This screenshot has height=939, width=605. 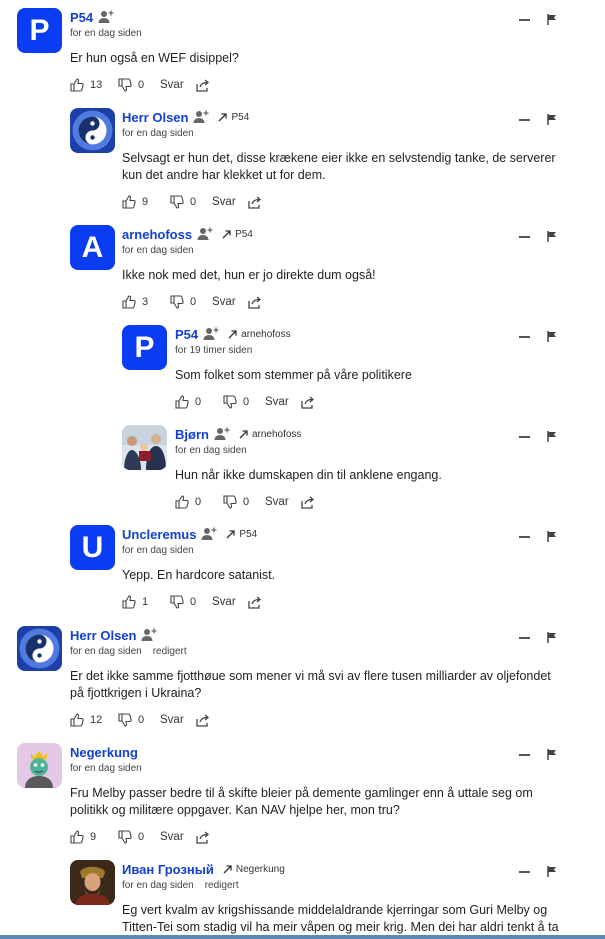 I want to click on thumbs-up-icon, so click(x=129, y=602).